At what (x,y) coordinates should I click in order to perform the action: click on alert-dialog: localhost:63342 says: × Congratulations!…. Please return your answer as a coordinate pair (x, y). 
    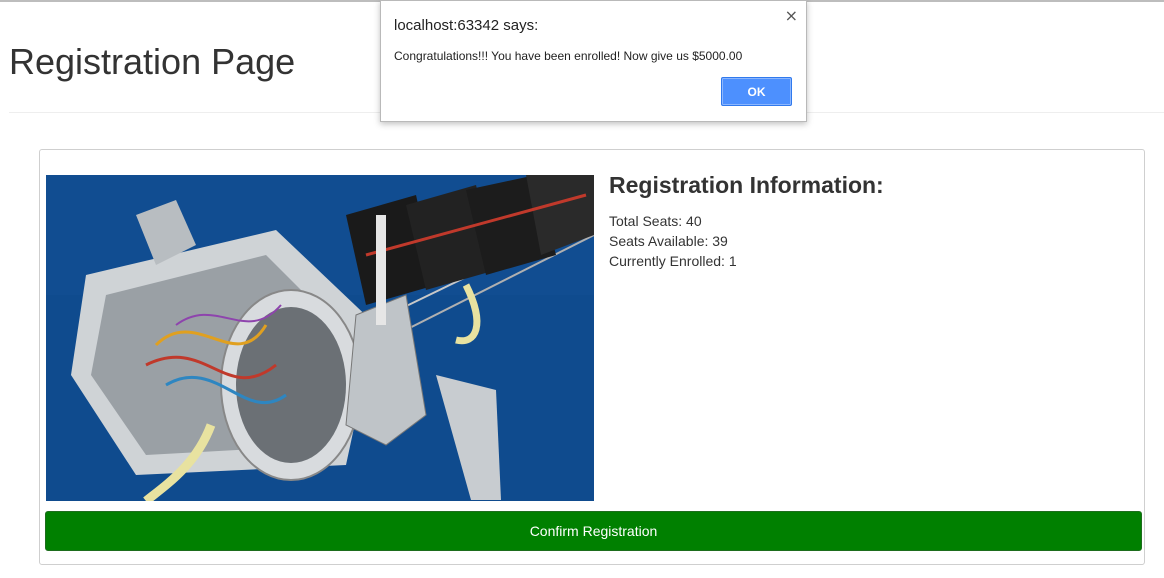
    Looking at the image, I should click on (593, 61).